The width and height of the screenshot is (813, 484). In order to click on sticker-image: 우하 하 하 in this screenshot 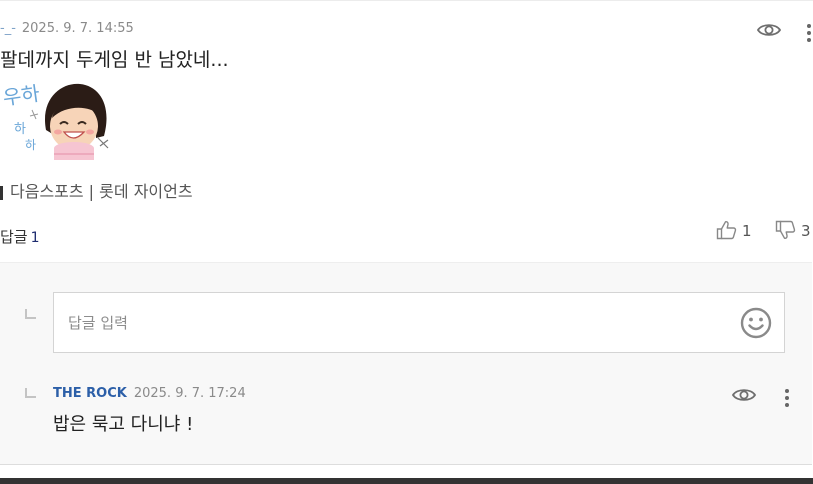, I will do `click(58, 122)`.